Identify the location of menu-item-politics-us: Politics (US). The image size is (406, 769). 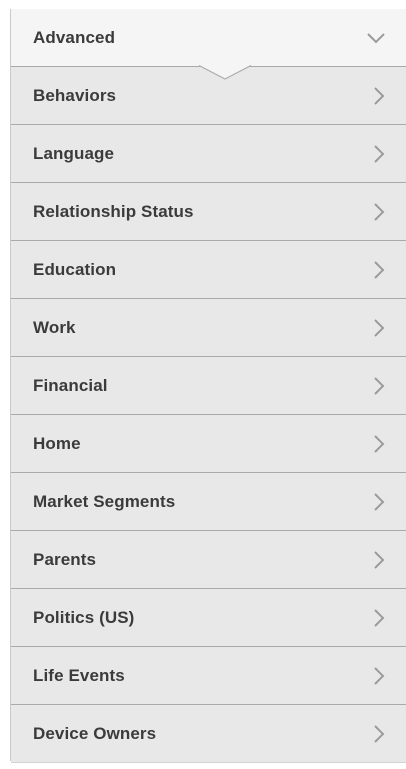
(208, 618).